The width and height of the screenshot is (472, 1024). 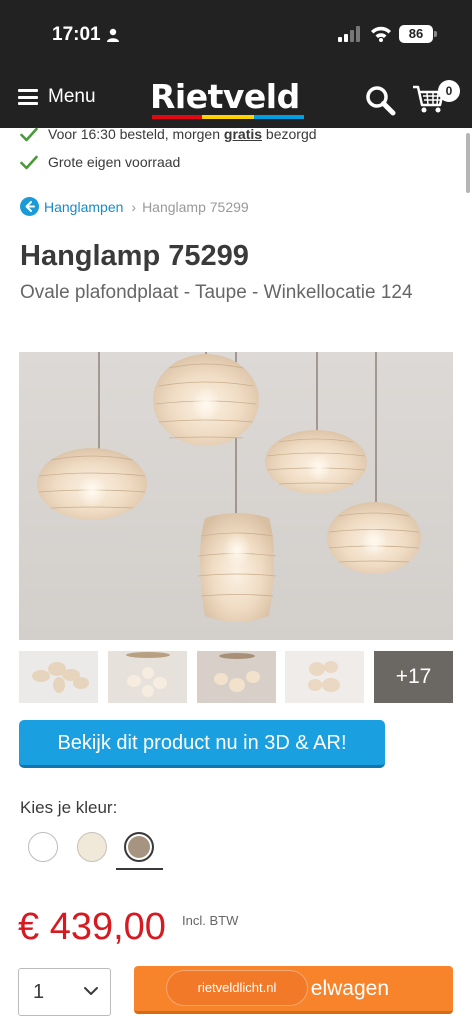 What do you see at coordinates (380, 100) in the screenshot?
I see `search-icon` at bounding box center [380, 100].